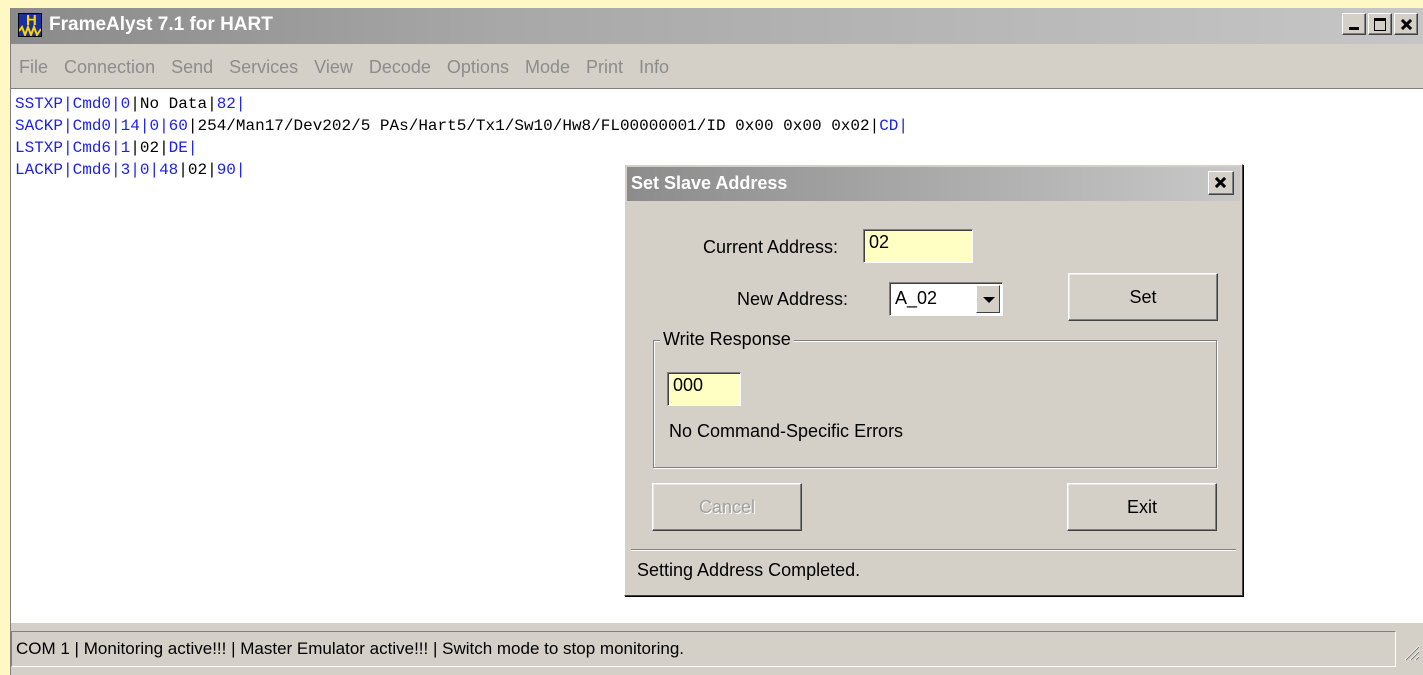 This screenshot has width=1423, height=675. What do you see at coordinates (1410, 651) in the screenshot?
I see `resize-grip-icon` at bounding box center [1410, 651].